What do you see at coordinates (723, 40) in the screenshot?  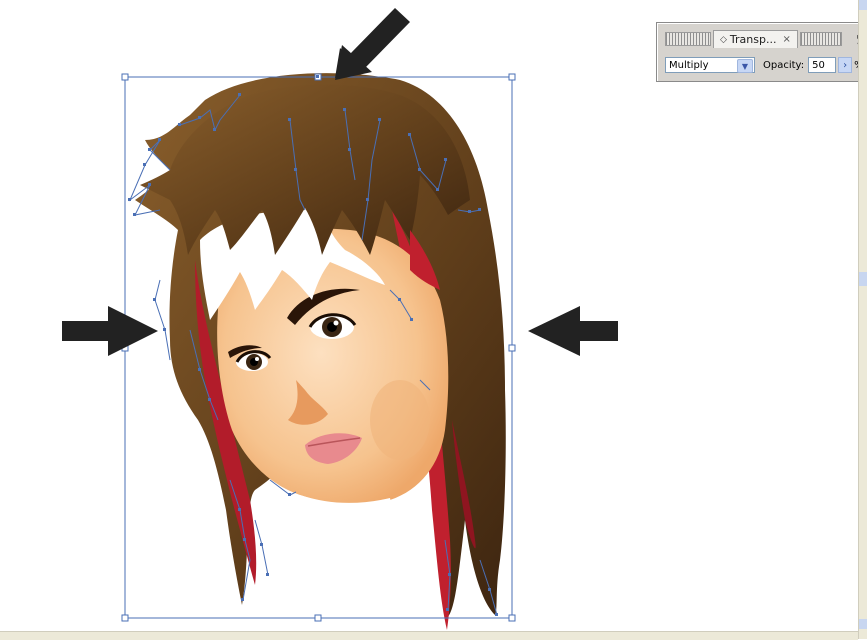 I see `panel-options-icon: ◇` at bounding box center [723, 40].